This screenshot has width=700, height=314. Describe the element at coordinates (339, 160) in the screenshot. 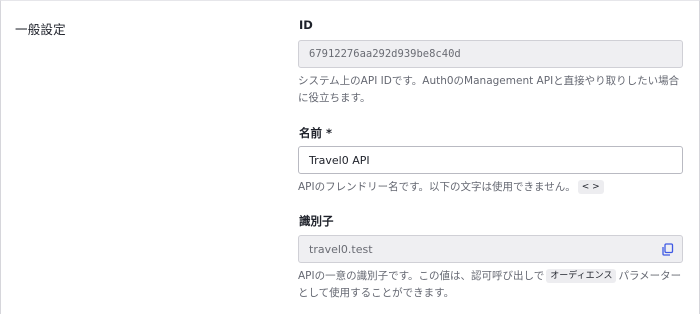

I see `name-value: Travel0 API` at that location.